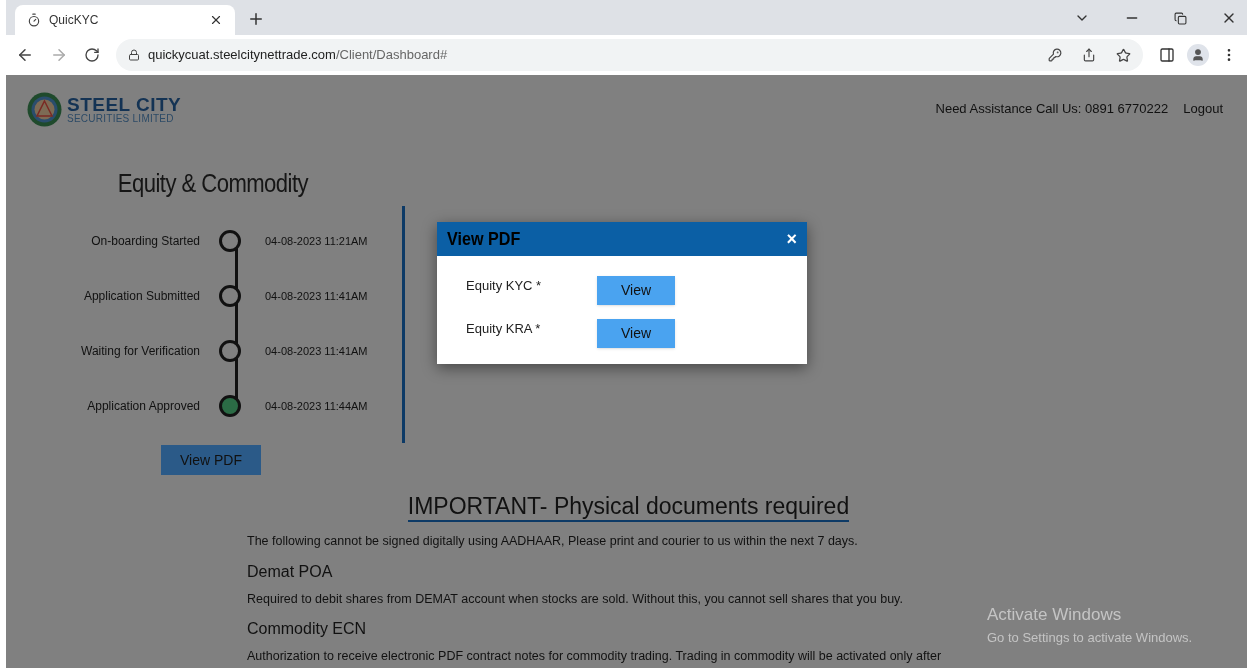 The width and height of the screenshot is (1247, 668). What do you see at coordinates (34, 20) in the screenshot?
I see `timer-icon` at bounding box center [34, 20].